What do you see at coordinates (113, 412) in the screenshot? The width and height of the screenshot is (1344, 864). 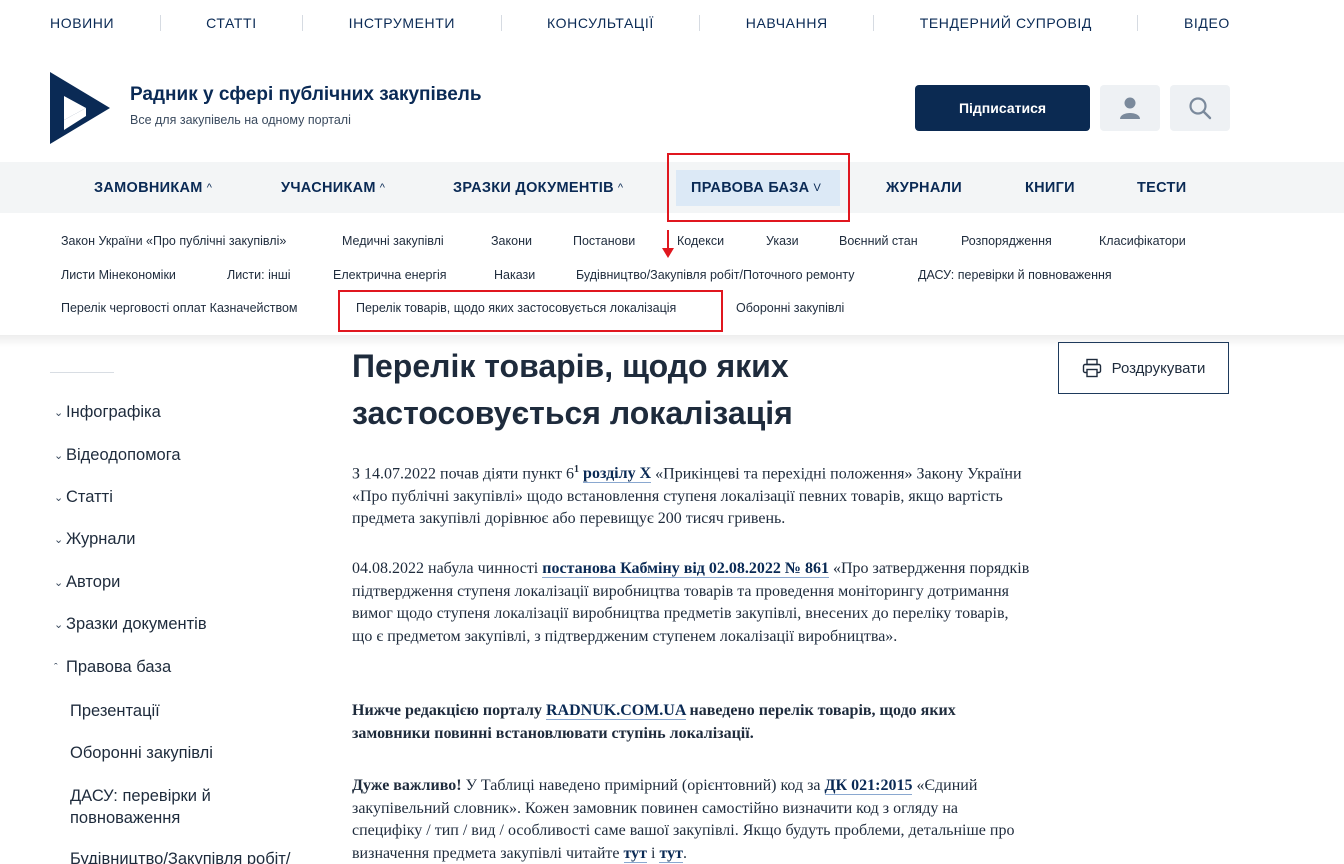 I see `sidebar-label: Інфографіка` at bounding box center [113, 412].